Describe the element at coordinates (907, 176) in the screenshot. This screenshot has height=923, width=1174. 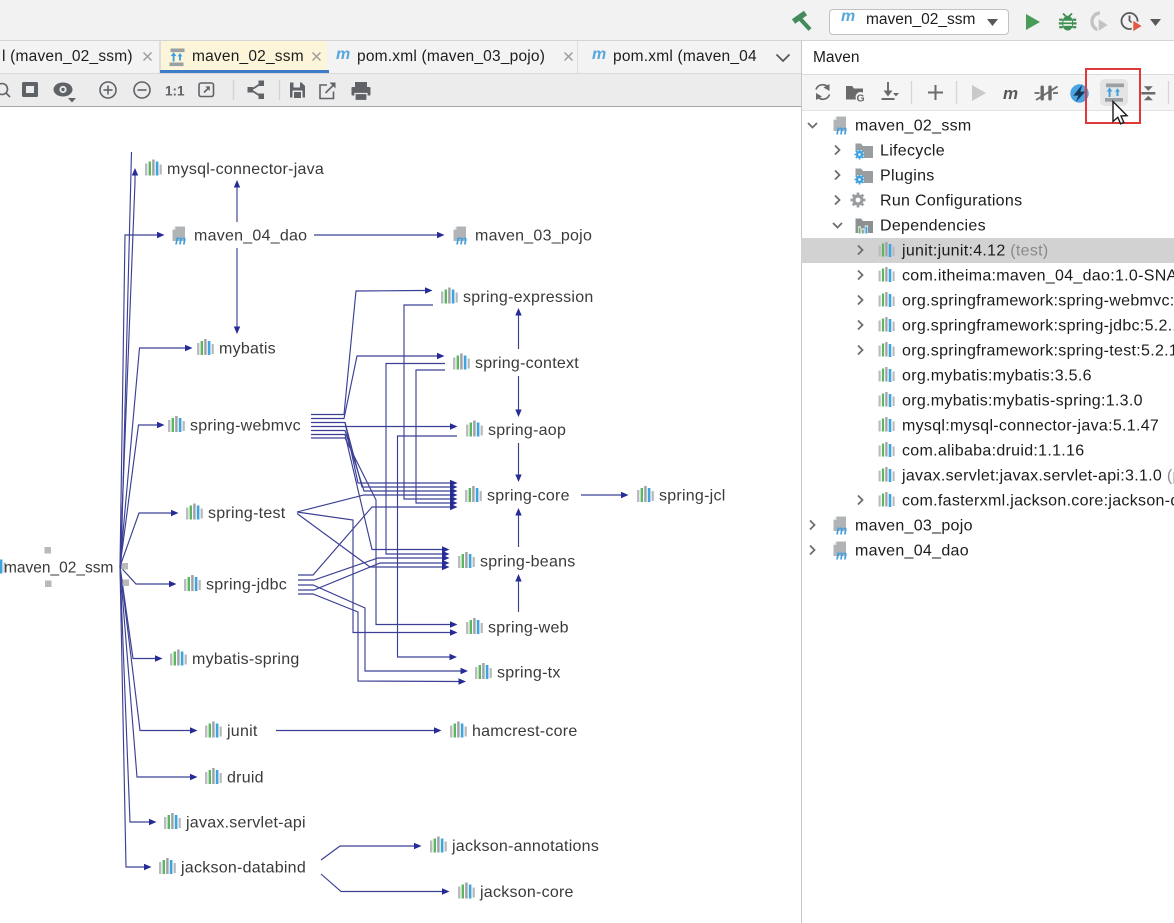
I see `svg-text: Plugins` at that location.